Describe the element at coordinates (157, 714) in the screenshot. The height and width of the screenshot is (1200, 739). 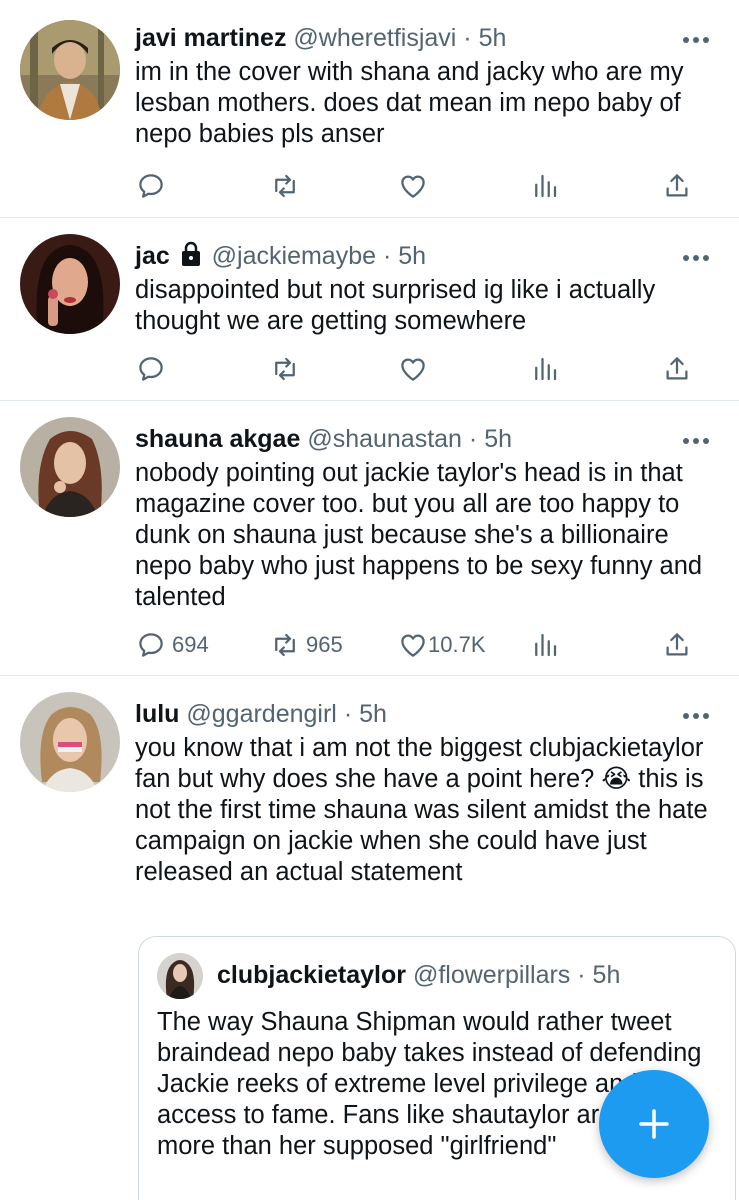
I see `display-name: lulu` at that location.